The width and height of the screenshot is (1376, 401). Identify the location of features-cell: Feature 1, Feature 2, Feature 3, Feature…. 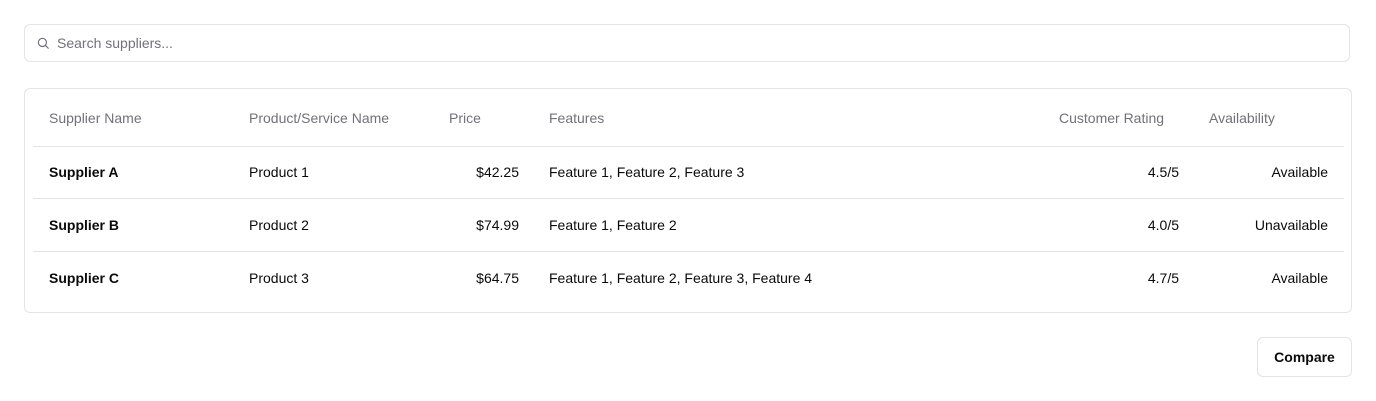
(681, 278).